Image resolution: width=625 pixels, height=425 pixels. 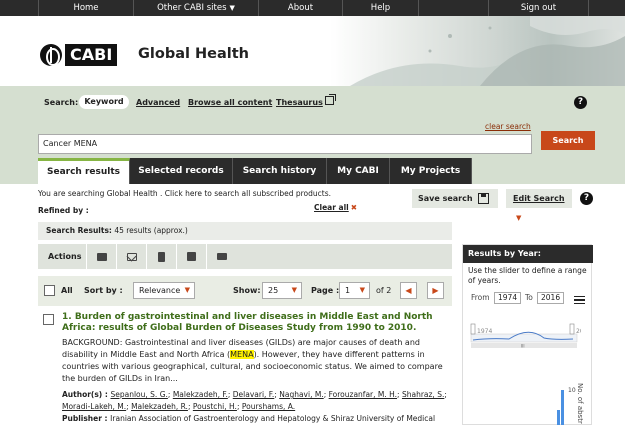 I want to click on add-to-folder-icon, so click(x=221, y=256).